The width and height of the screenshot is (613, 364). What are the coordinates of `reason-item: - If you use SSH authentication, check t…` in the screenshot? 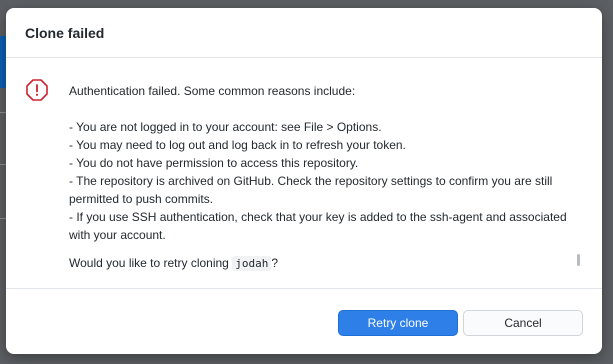 It's located at (318, 226).